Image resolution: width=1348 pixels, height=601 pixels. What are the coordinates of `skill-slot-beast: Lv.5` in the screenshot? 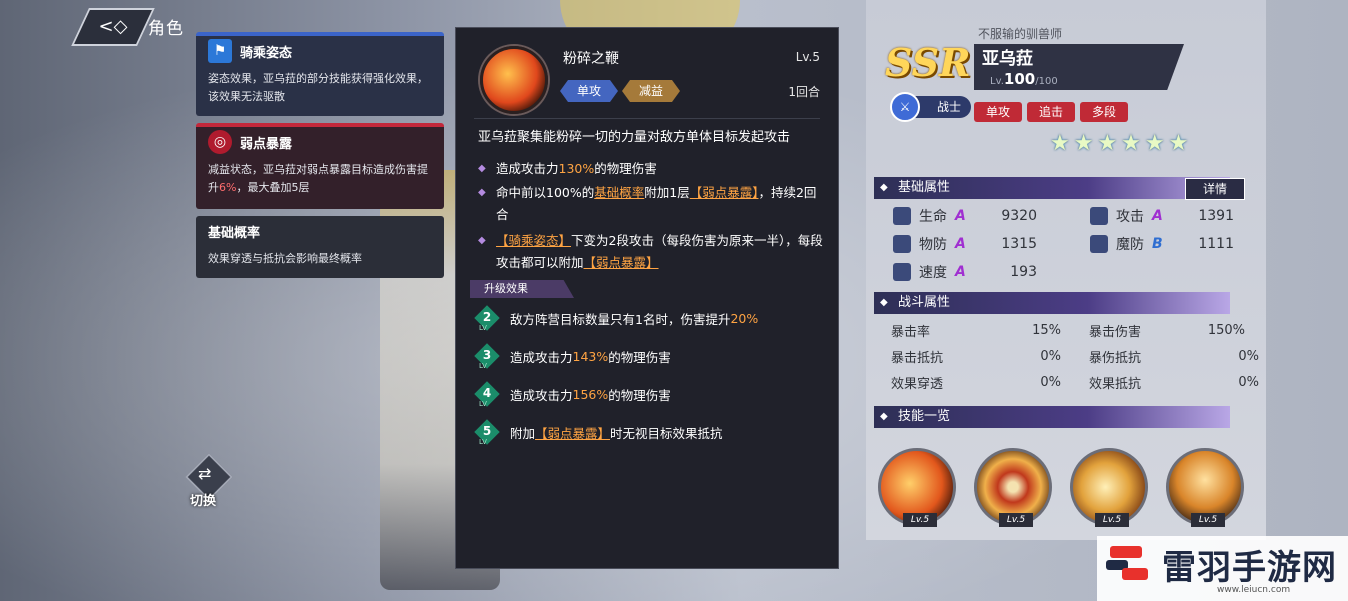 It's located at (1109, 487).